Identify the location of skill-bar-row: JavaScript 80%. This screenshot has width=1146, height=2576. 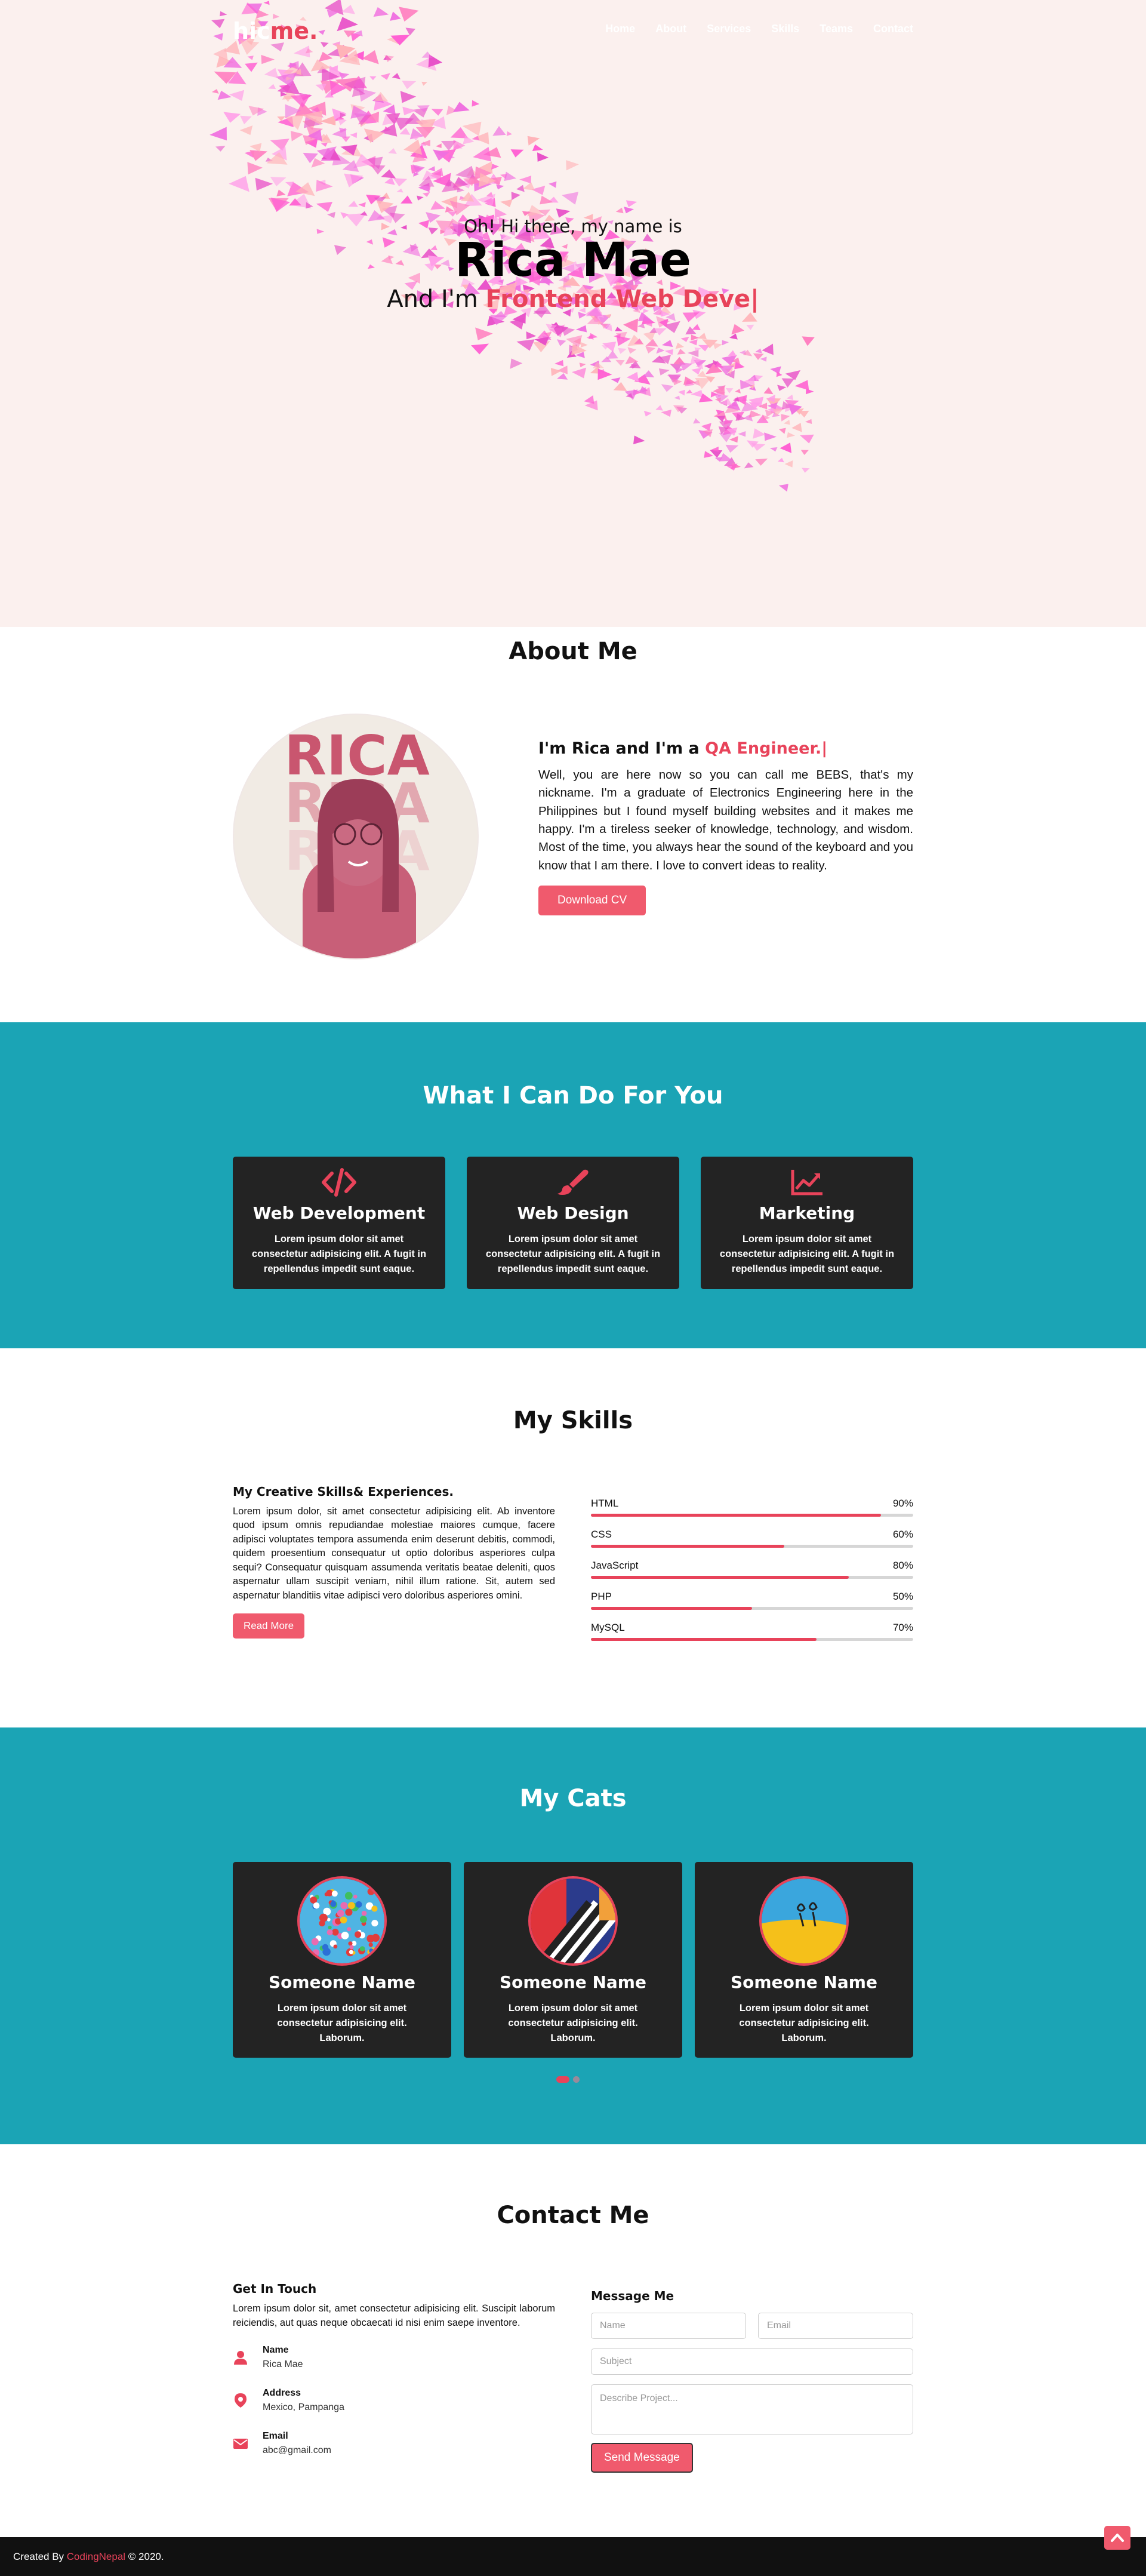
(752, 1575).